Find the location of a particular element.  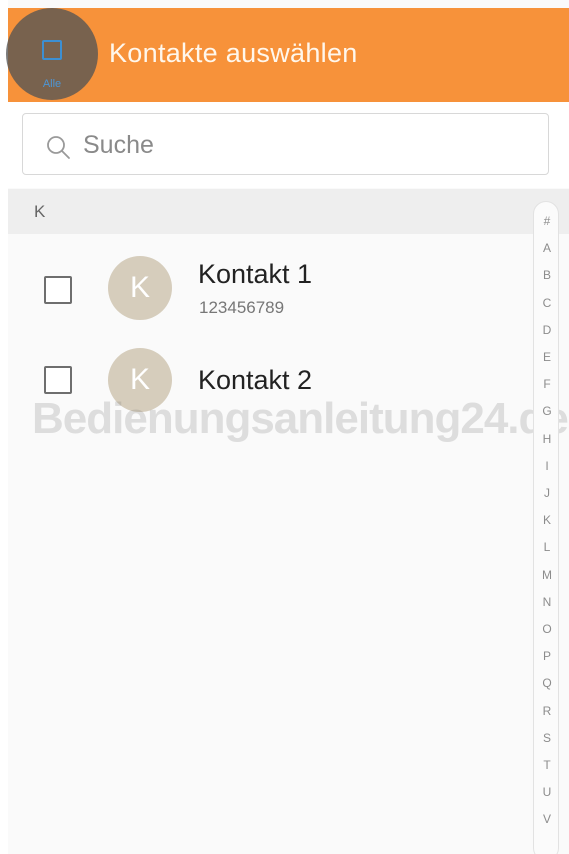

index-letter: U is located at coordinates (547, 792).